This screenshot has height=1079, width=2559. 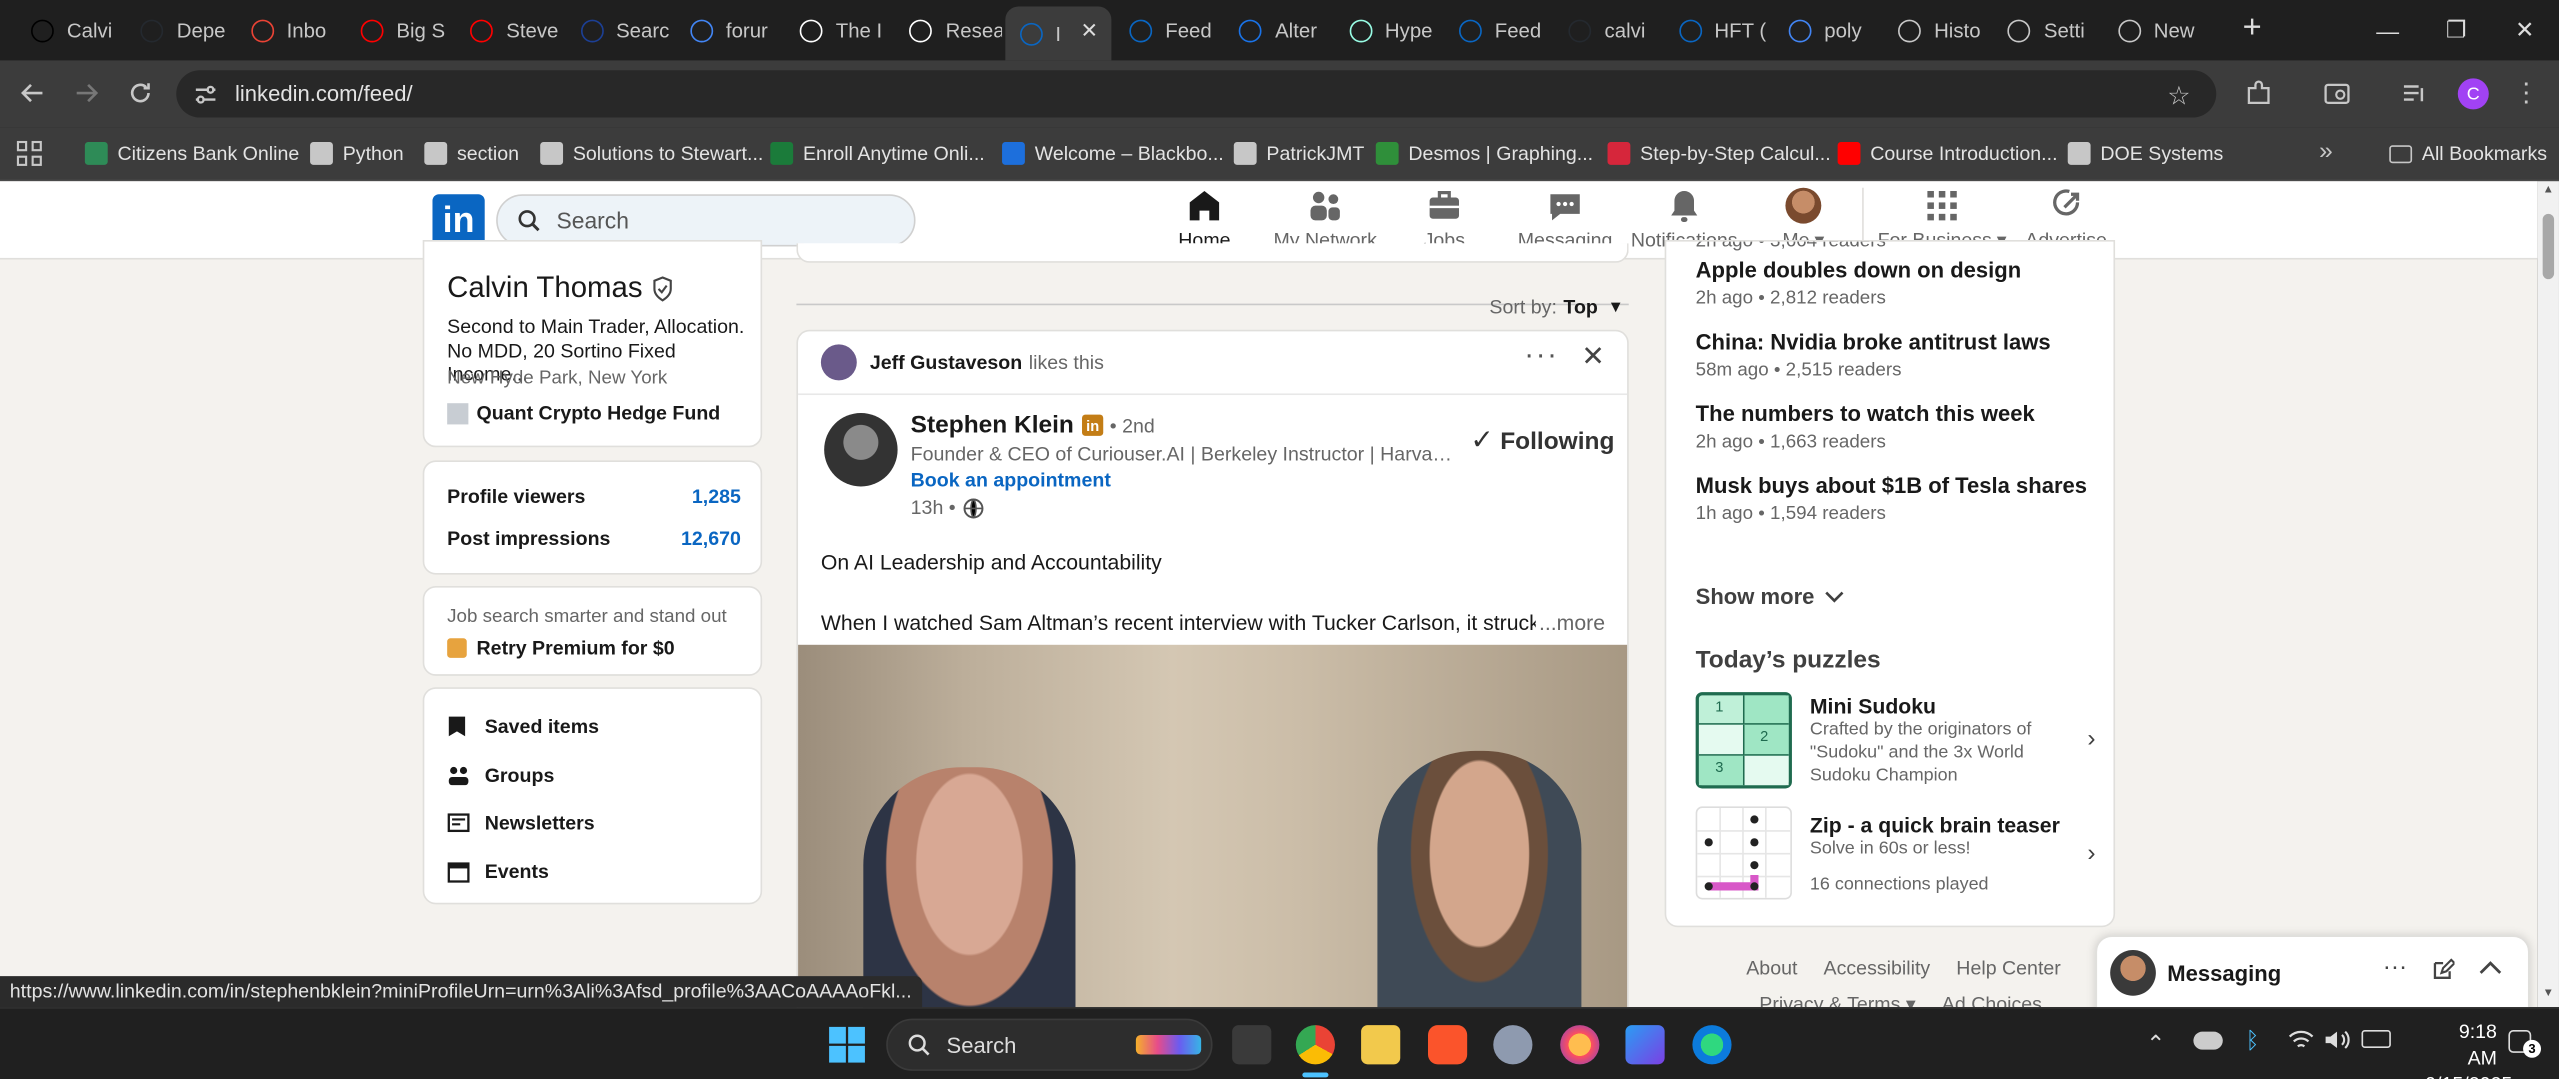 I want to click on tab-7: The I, so click(x=838, y=31).